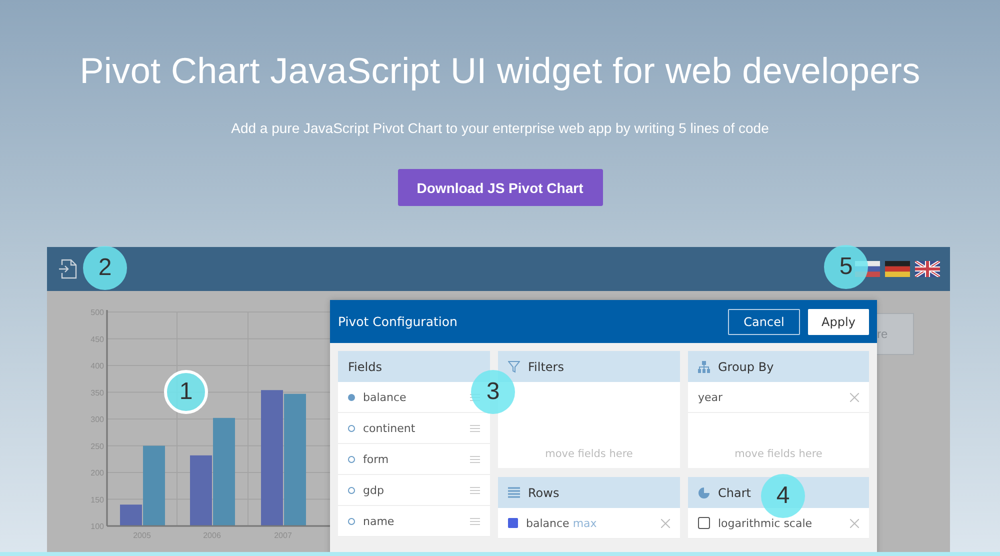 The image size is (1000, 556). What do you see at coordinates (500, 187) in the screenshot?
I see `download-button: Download JS Pivot Chart` at bounding box center [500, 187].